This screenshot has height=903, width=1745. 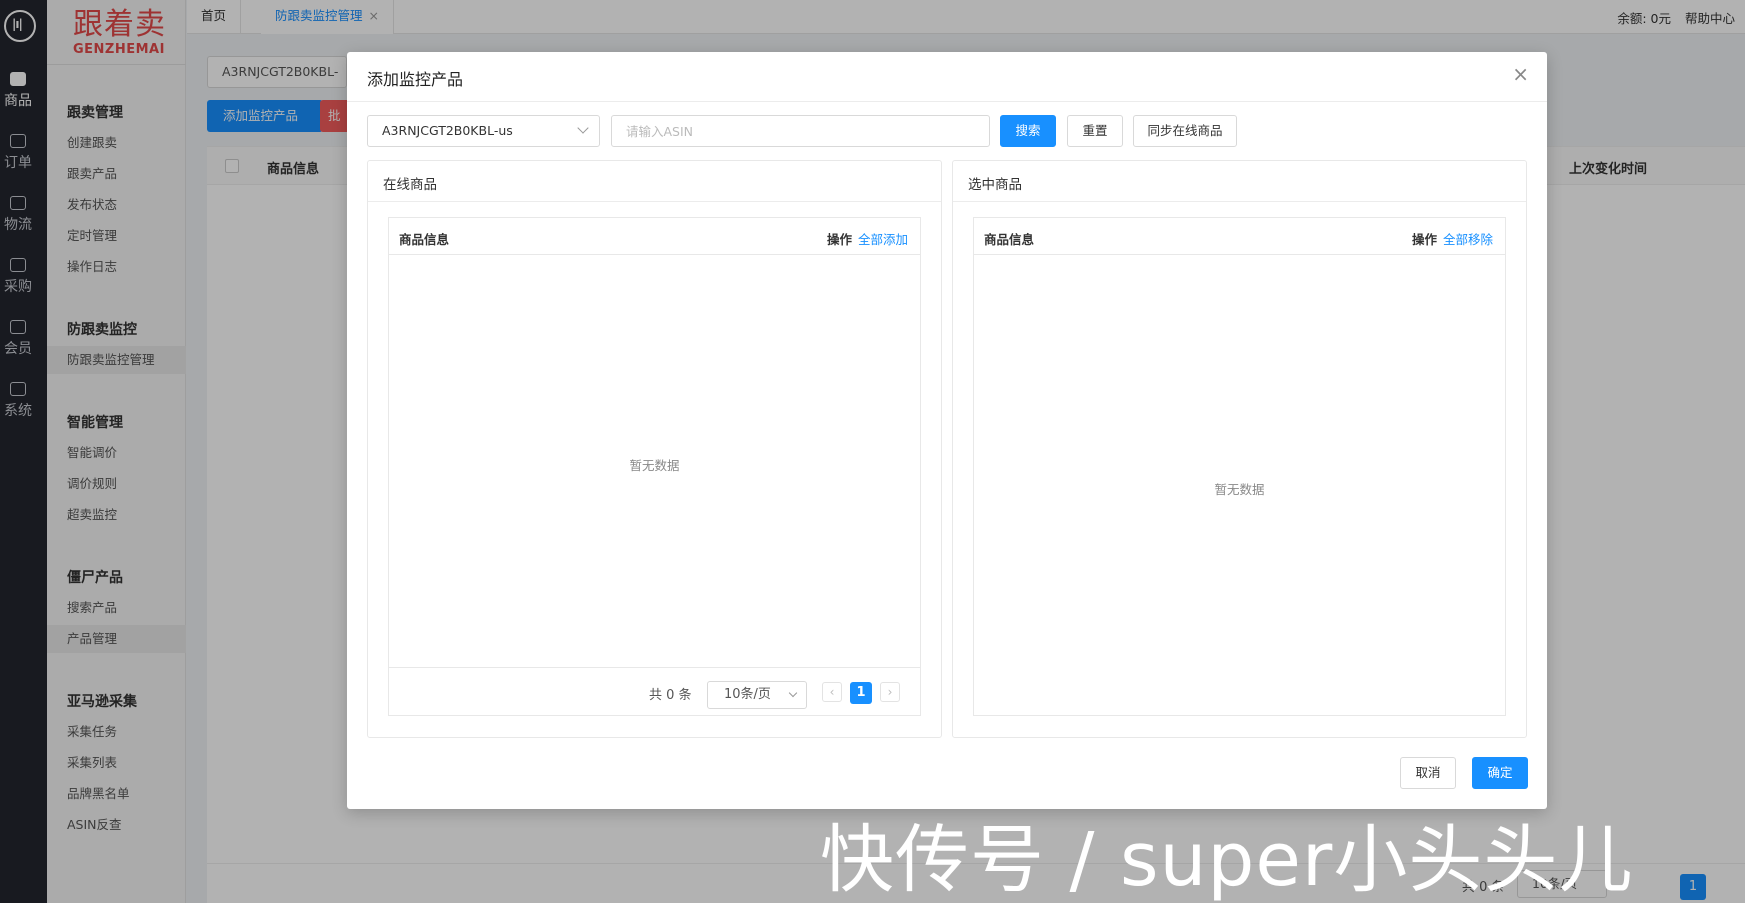 What do you see at coordinates (415, 79) in the screenshot?
I see `modal-title: 添加监控产品` at bounding box center [415, 79].